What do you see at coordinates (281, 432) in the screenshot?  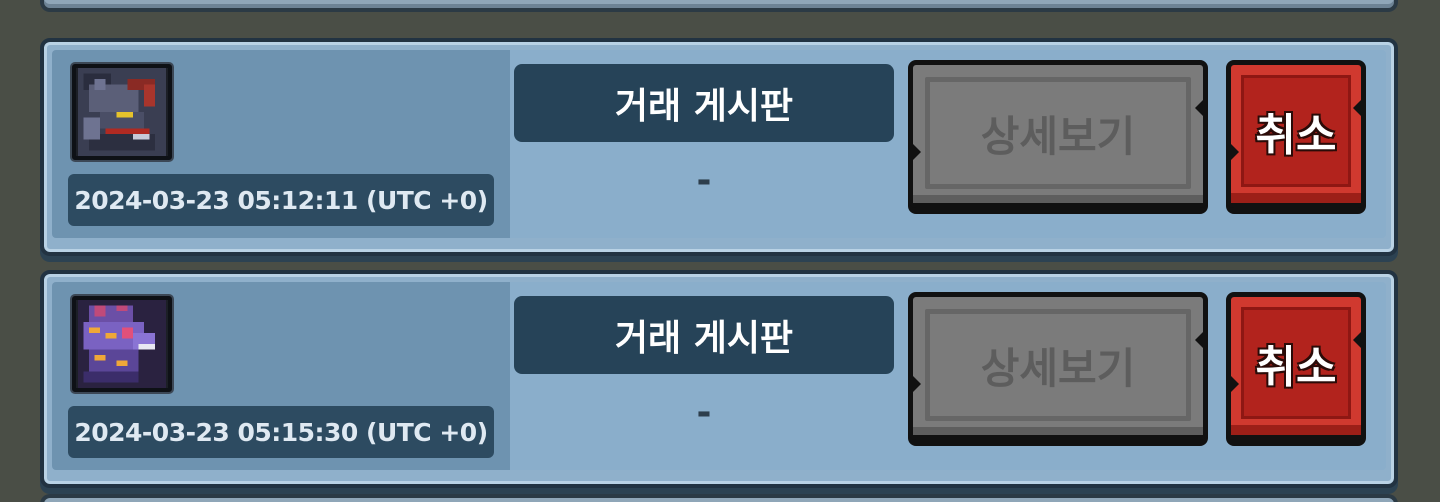 I see `listing-timestamp: 2024-03-23 05:15:30 (UTC +0)` at bounding box center [281, 432].